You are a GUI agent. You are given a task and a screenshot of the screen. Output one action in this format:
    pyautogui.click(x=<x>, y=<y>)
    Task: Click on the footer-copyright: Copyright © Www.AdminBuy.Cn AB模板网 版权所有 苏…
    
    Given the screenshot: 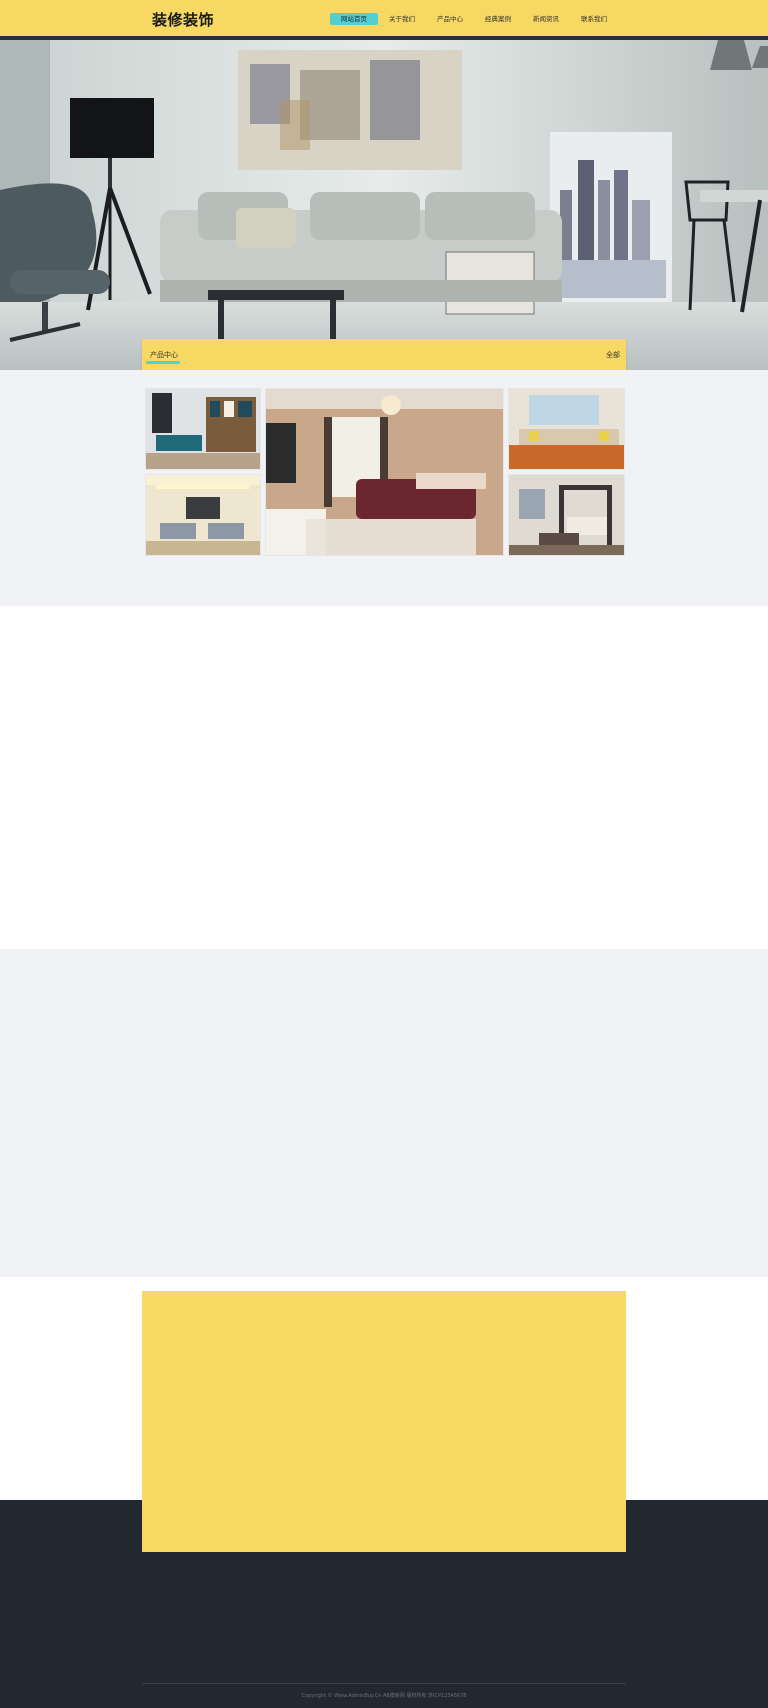 What is the action you would take?
    pyautogui.click(x=384, y=1696)
    